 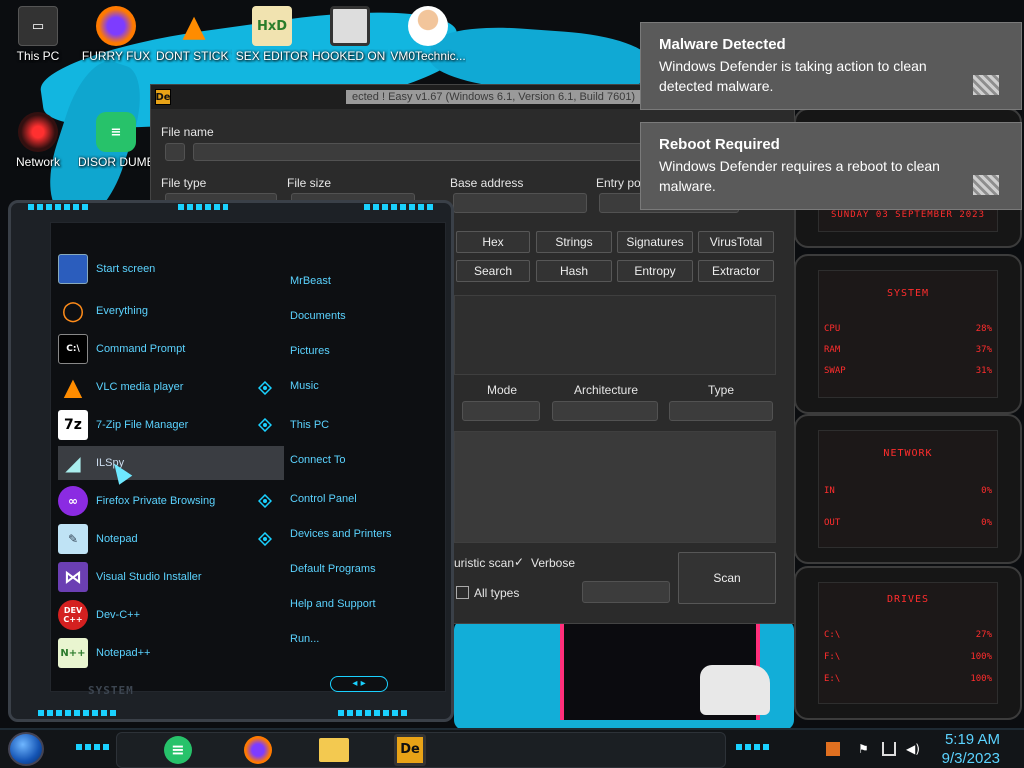 What do you see at coordinates (359, 684) in the screenshot?
I see `start-menu-expand-button: ◂ ▸` at bounding box center [359, 684].